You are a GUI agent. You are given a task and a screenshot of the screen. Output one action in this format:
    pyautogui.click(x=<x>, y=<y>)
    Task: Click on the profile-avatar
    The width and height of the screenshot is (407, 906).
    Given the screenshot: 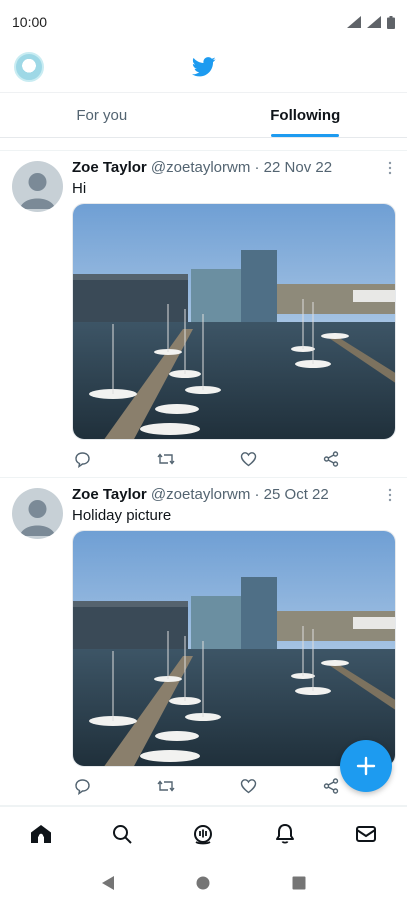 What is the action you would take?
    pyautogui.click(x=29, y=67)
    